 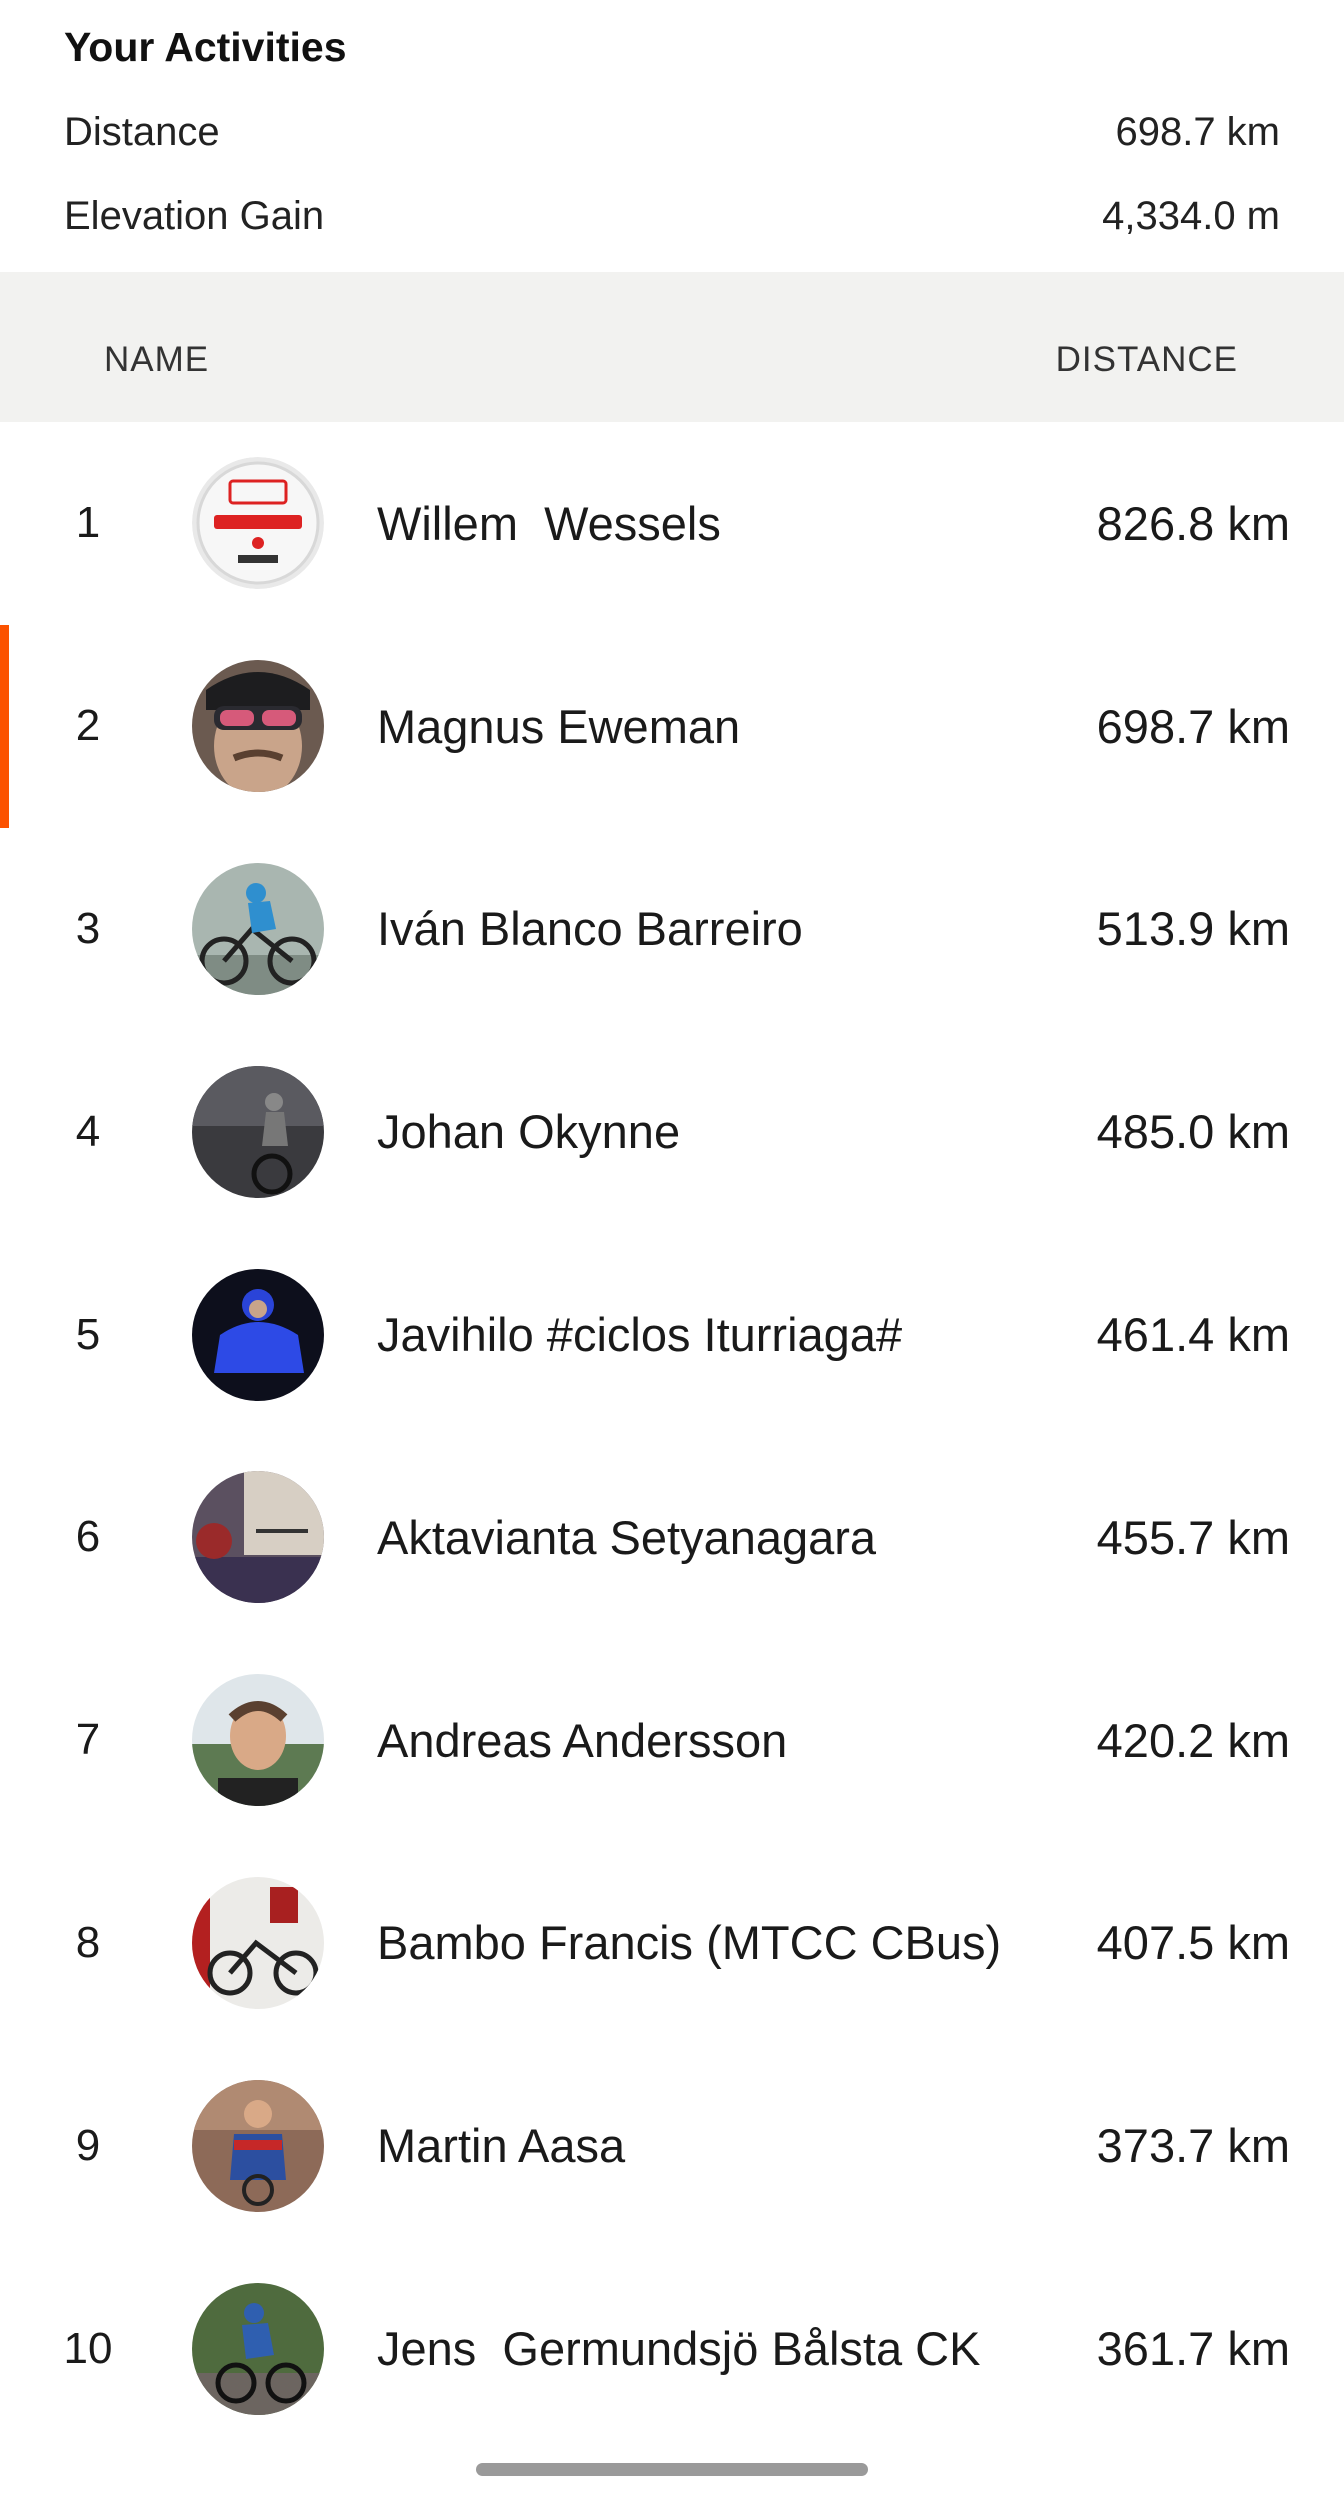 What do you see at coordinates (142, 131) in the screenshot?
I see `distance-label: Distance` at bounding box center [142, 131].